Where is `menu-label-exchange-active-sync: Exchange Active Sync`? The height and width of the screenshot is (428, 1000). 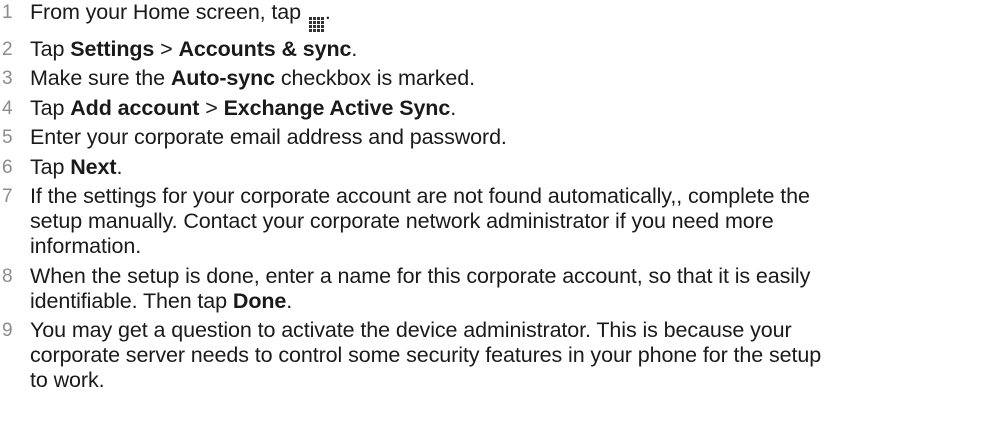 menu-label-exchange-active-sync: Exchange Active Sync is located at coordinates (337, 107).